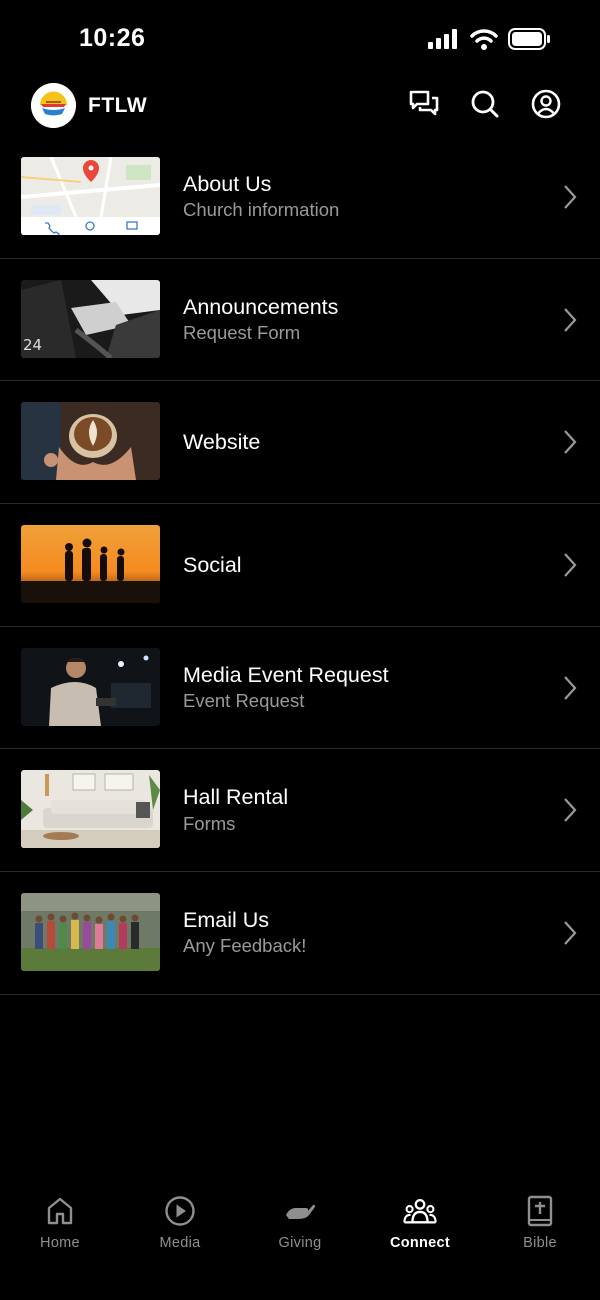  Describe the element at coordinates (420, 1211) in the screenshot. I see `people-group-icon` at that location.